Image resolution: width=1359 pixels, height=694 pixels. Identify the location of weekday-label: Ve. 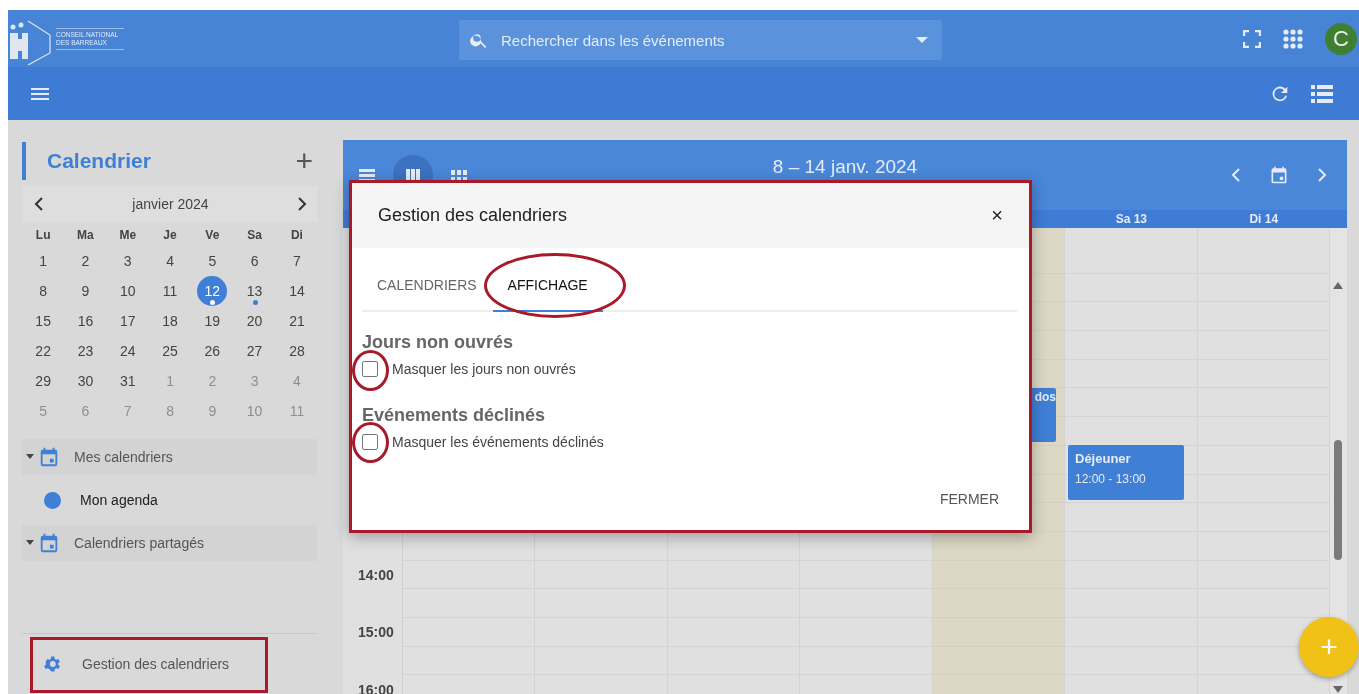
(212, 235).